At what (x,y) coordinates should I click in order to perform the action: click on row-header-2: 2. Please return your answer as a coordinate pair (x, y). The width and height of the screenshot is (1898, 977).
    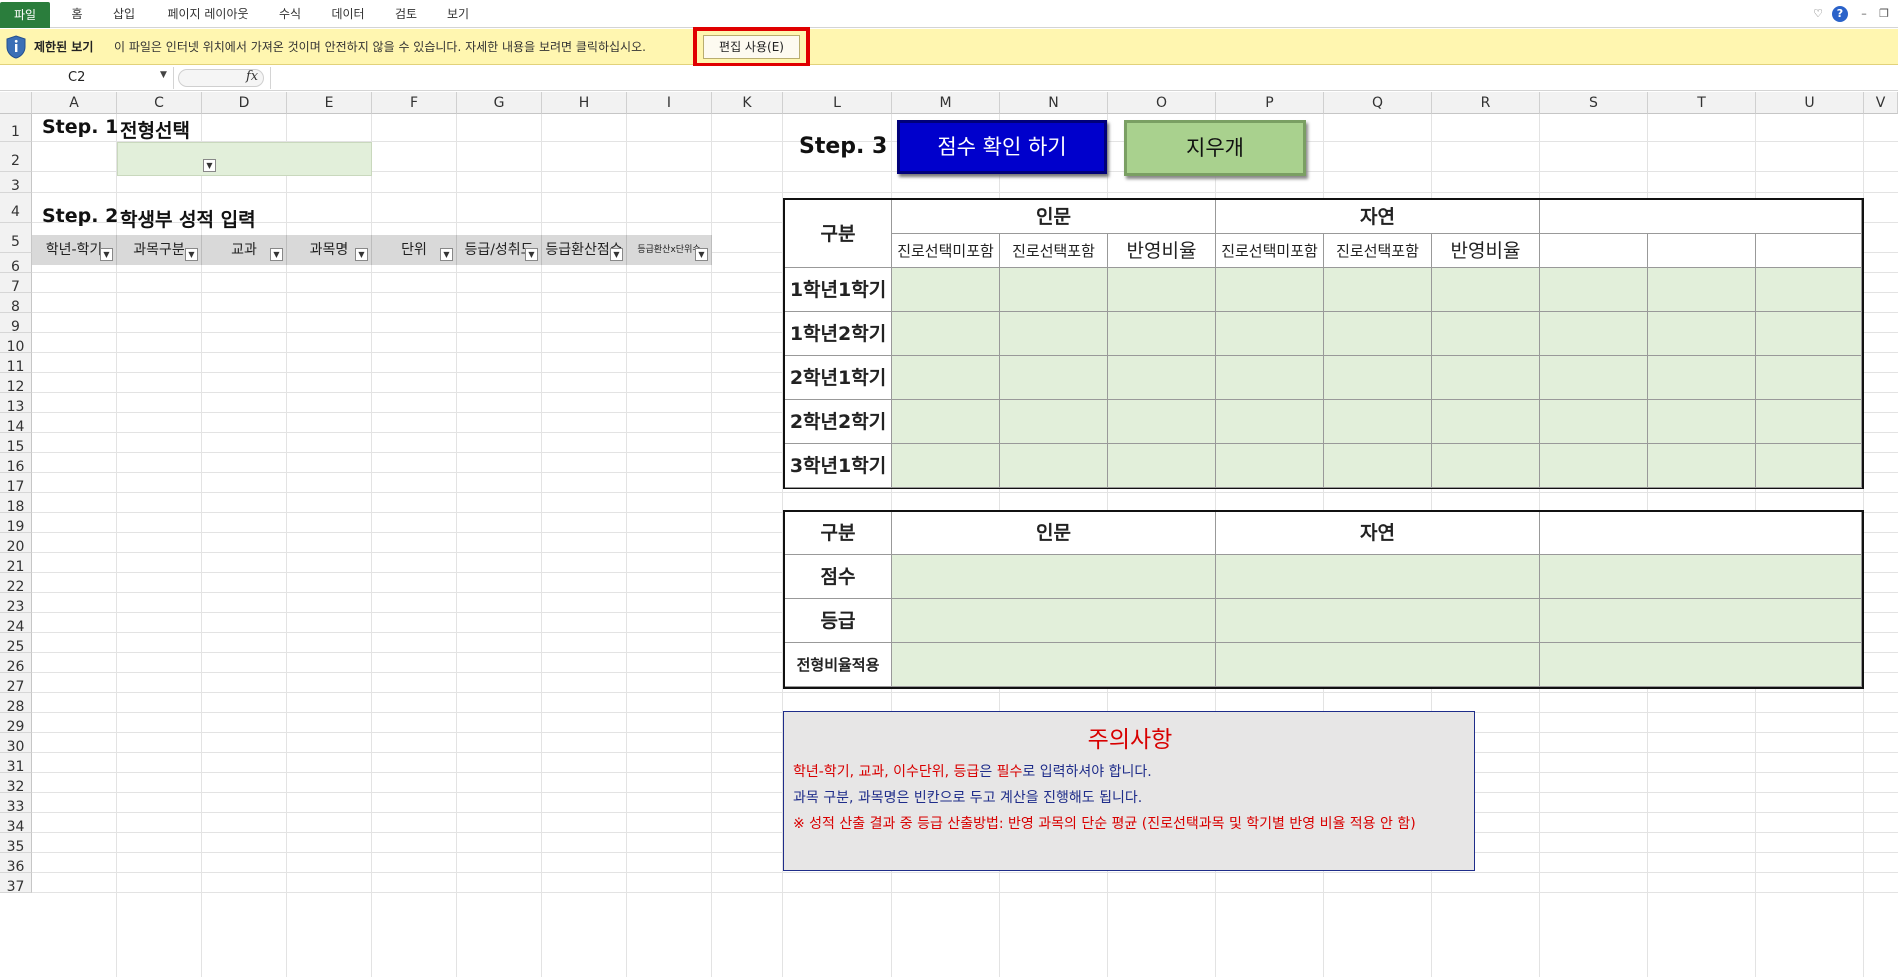
    Looking at the image, I should click on (16, 157).